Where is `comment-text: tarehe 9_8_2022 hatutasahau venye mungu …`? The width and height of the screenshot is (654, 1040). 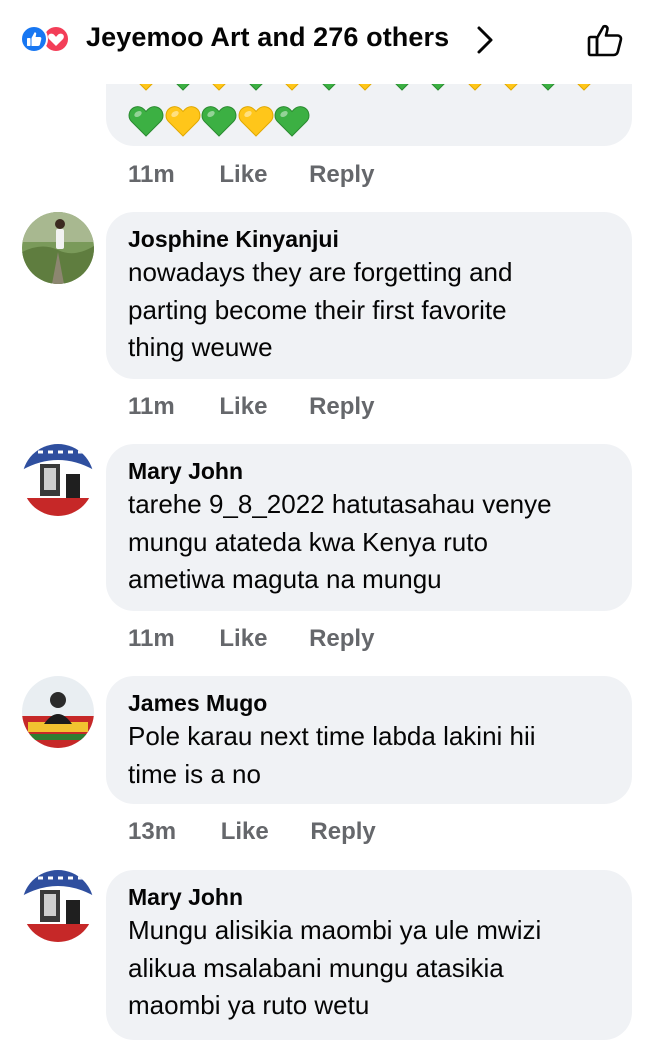
comment-text: tarehe 9_8_2022 hatutasahau venye mungu … is located at coordinates (340, 541).